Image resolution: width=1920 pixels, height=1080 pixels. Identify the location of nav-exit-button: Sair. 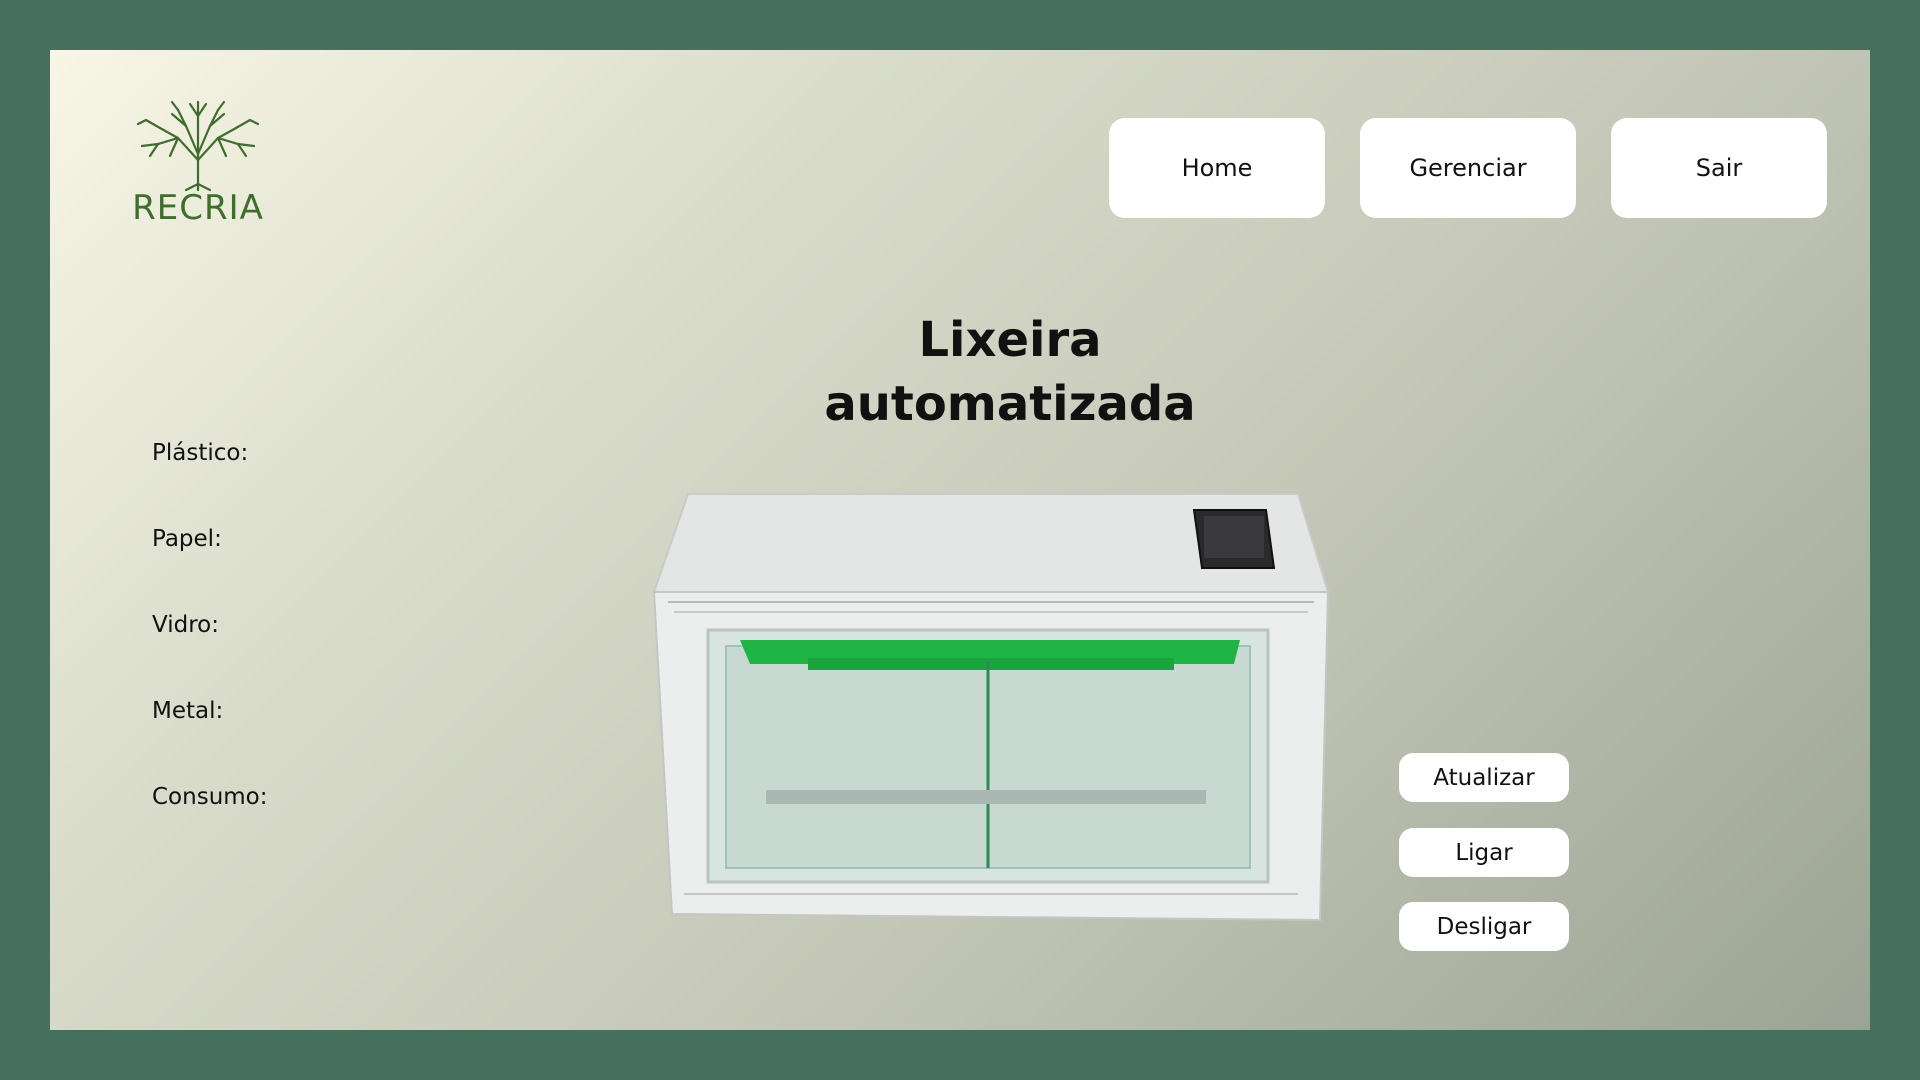
(1719, 168).